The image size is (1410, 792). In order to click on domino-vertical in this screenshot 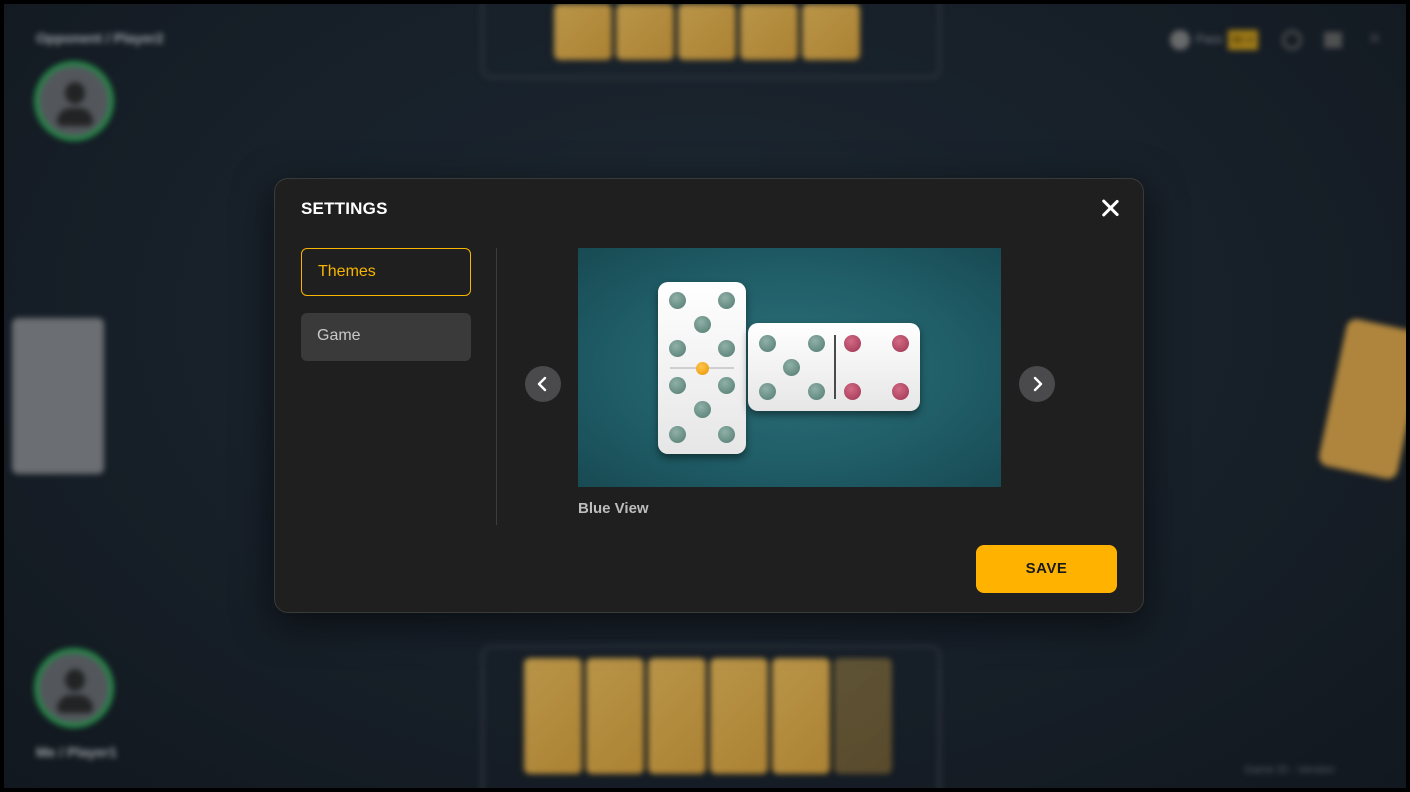, I will do `click(702, 368)`.